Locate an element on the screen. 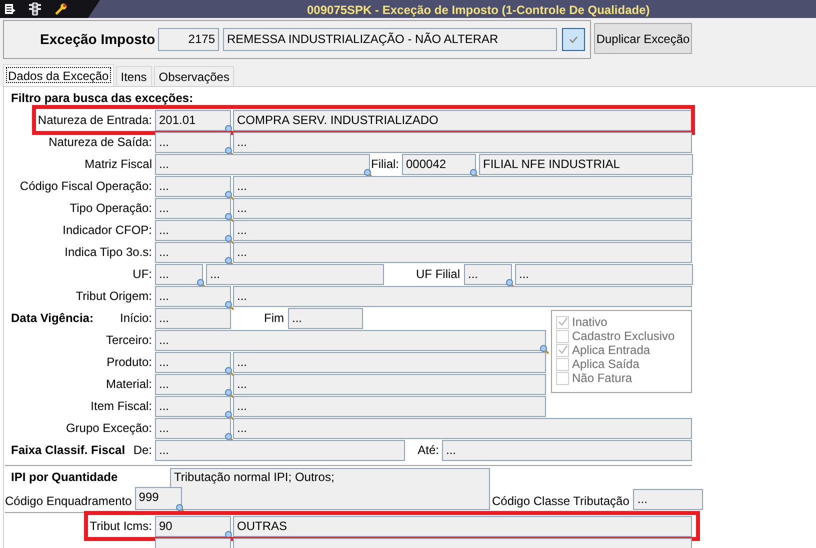  input-field: COMPRA SERV. INDUSTRIALIZADO is located at coordinates (462, 120).